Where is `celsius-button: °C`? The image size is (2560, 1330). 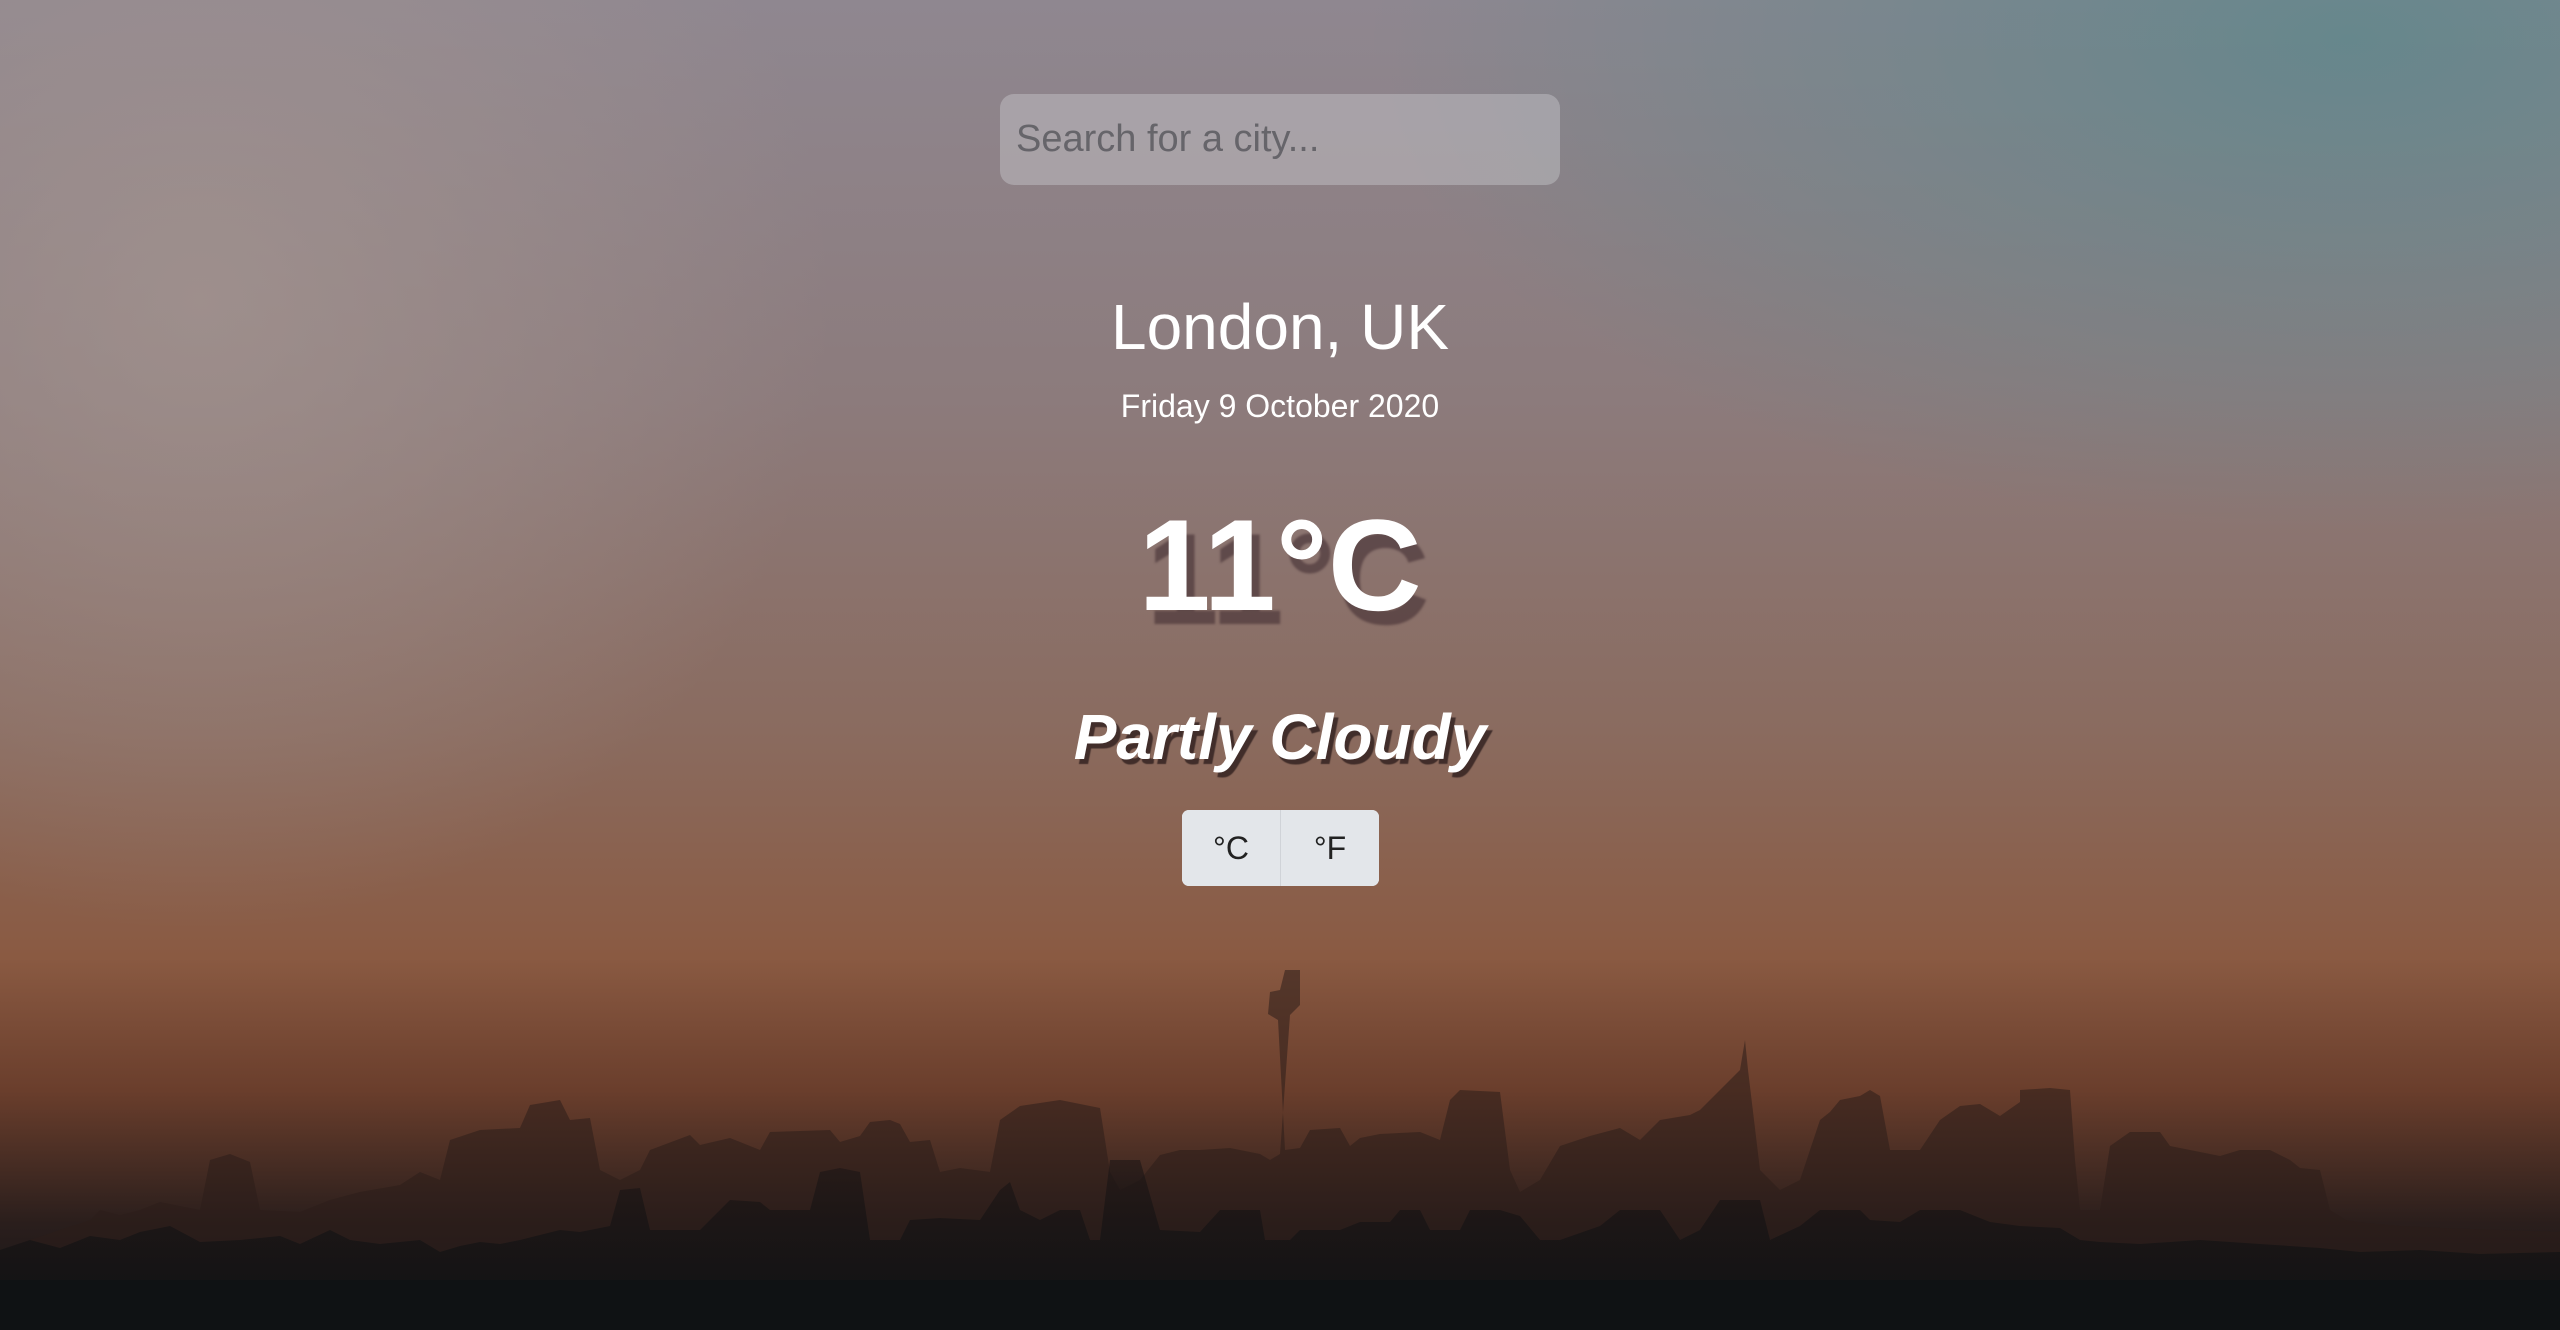
celsius-button: °C is located at coordinates (1231, 848).